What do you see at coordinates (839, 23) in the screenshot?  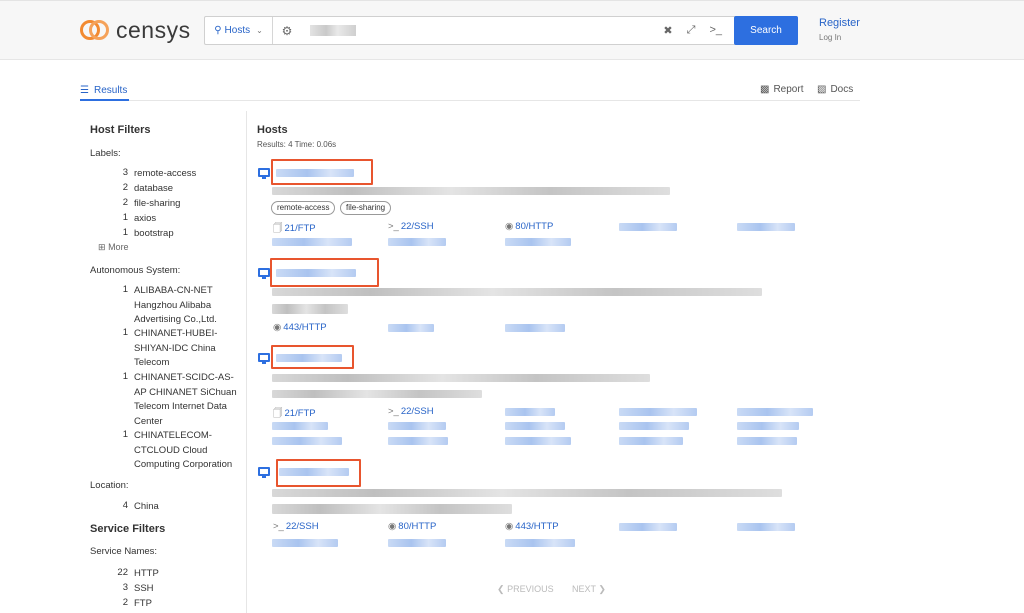 I see `register-link: Register` at bounding box center [839, 23].